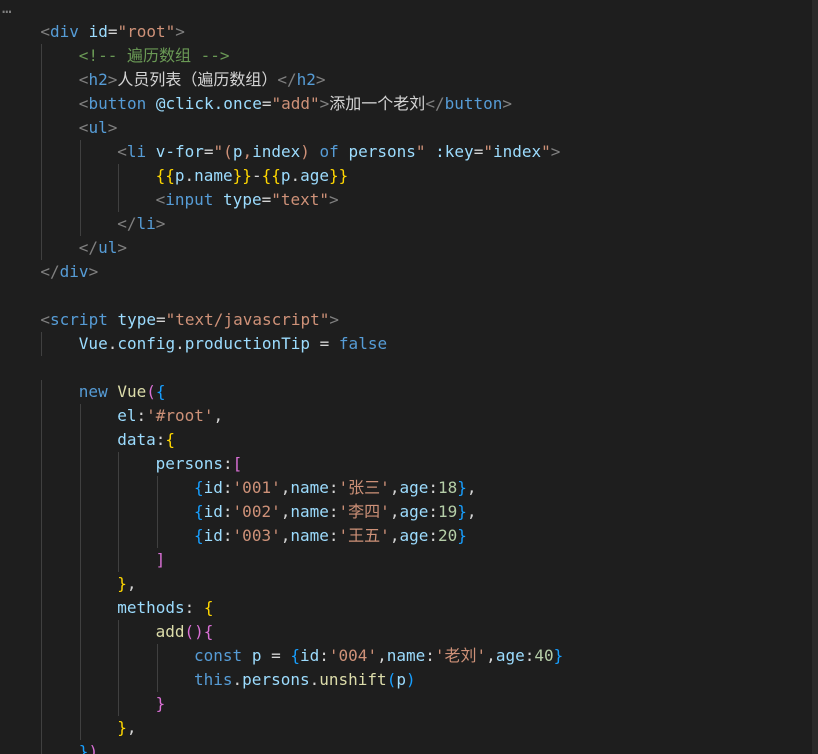  I want to click on code-line: <ul>, so click(98, 128).